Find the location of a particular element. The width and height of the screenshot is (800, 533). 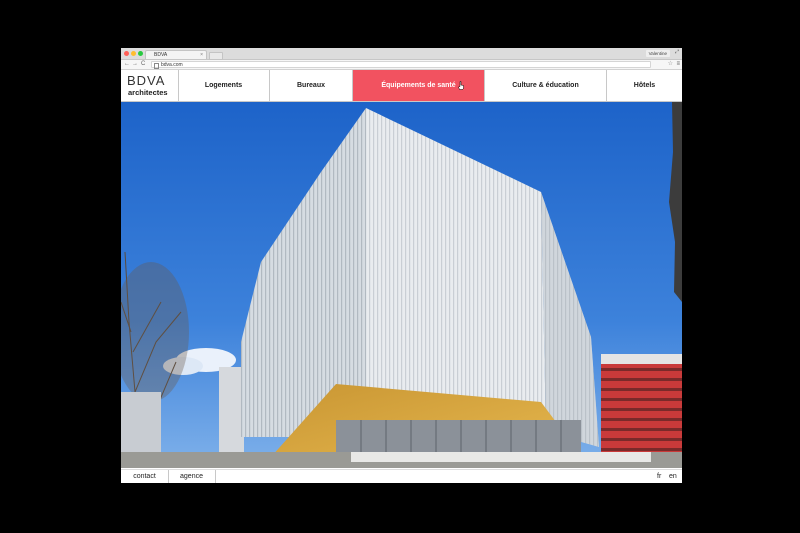

address-bar: bdva.com is located at coordinates (401, 65).